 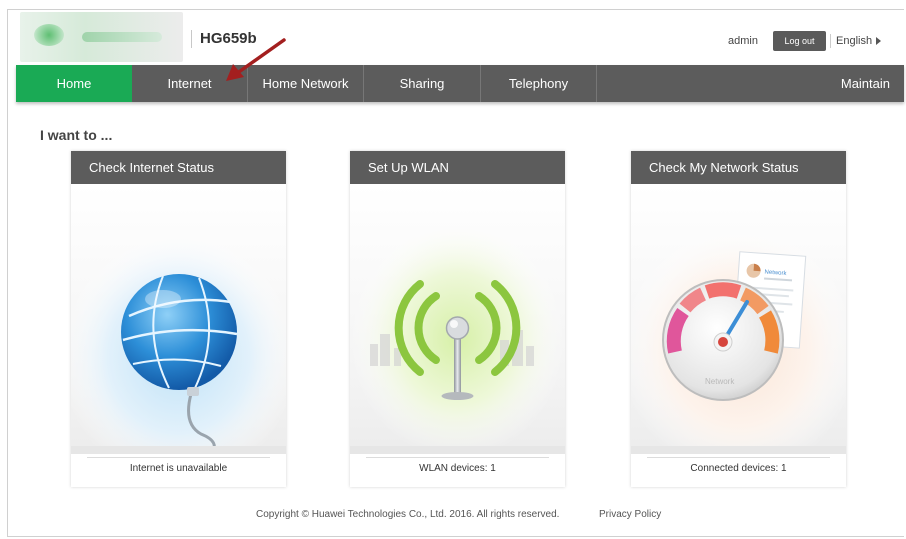 What do you see at coordinates (738, 167) in the screenshot?
I see `card-title: Check My Network Status` at bounding box center [738, 167].